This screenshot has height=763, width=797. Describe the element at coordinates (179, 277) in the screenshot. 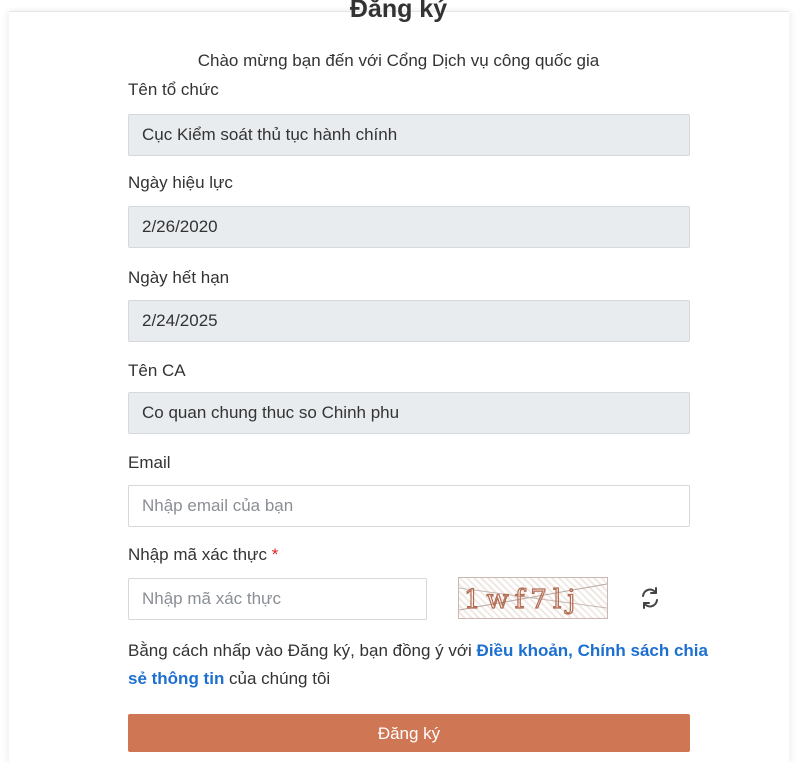

I see `expiry-date-label: Ngày hết hạn` at that location.